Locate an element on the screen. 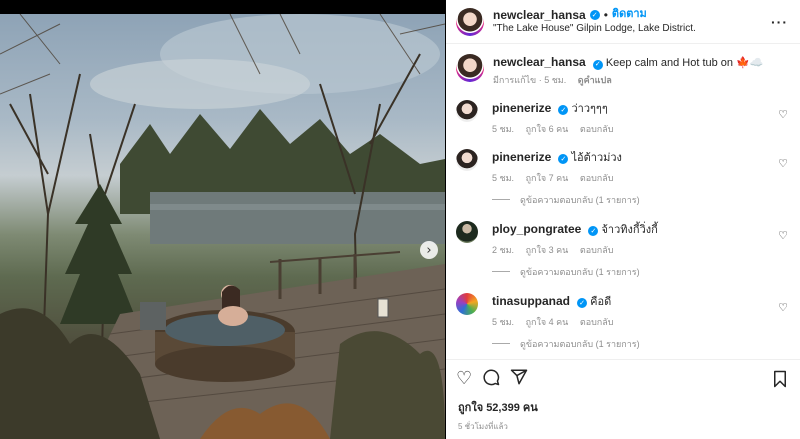 The width and height of the screenshot is (800, 439). author-avatar is located at coordinates (470, 21).